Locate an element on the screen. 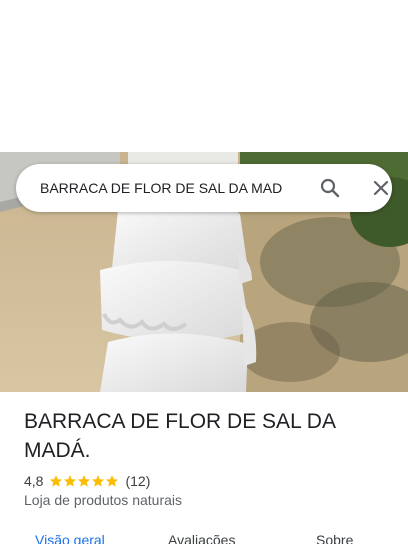 This screenshot has width=408, height=544. review-count: (12) is located at coordinates (137, 481).